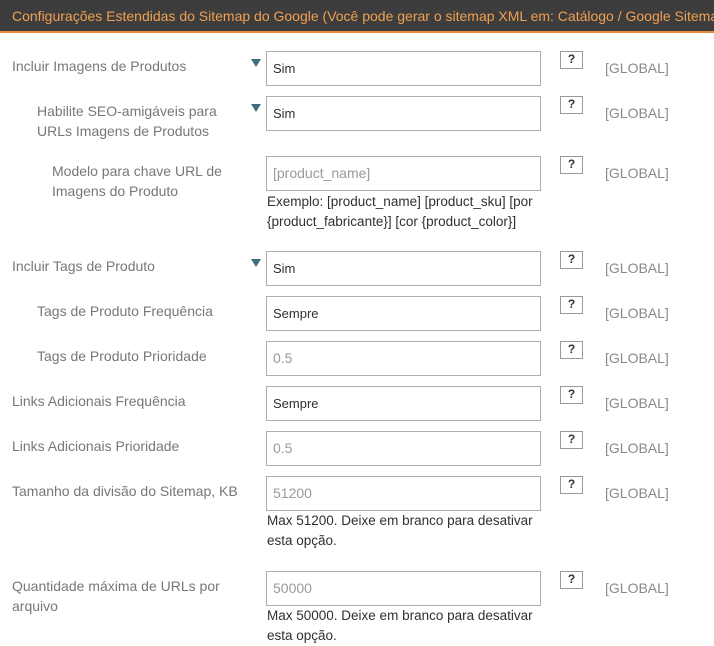 This screenshot has width=714, height=646. I want to click on field-label: Tamanho da divisão do Sitemap, KB, so click(125, 491).